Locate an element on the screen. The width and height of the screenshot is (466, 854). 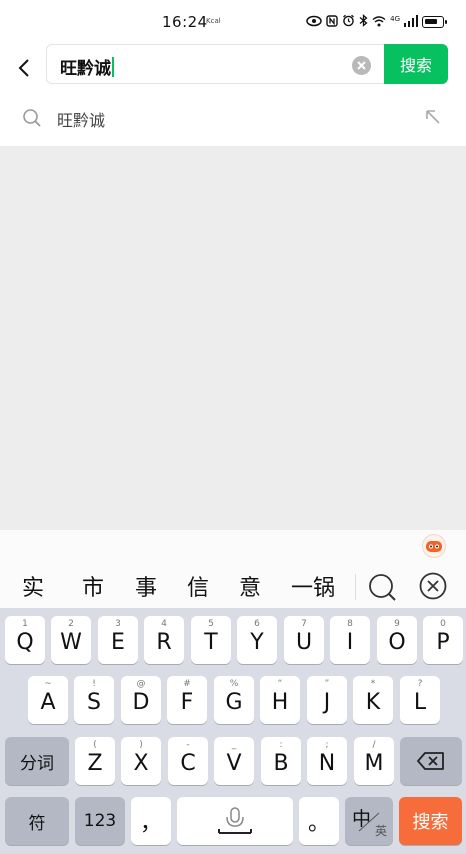
candidate-item: 信 is located at coordinates (198, 586).